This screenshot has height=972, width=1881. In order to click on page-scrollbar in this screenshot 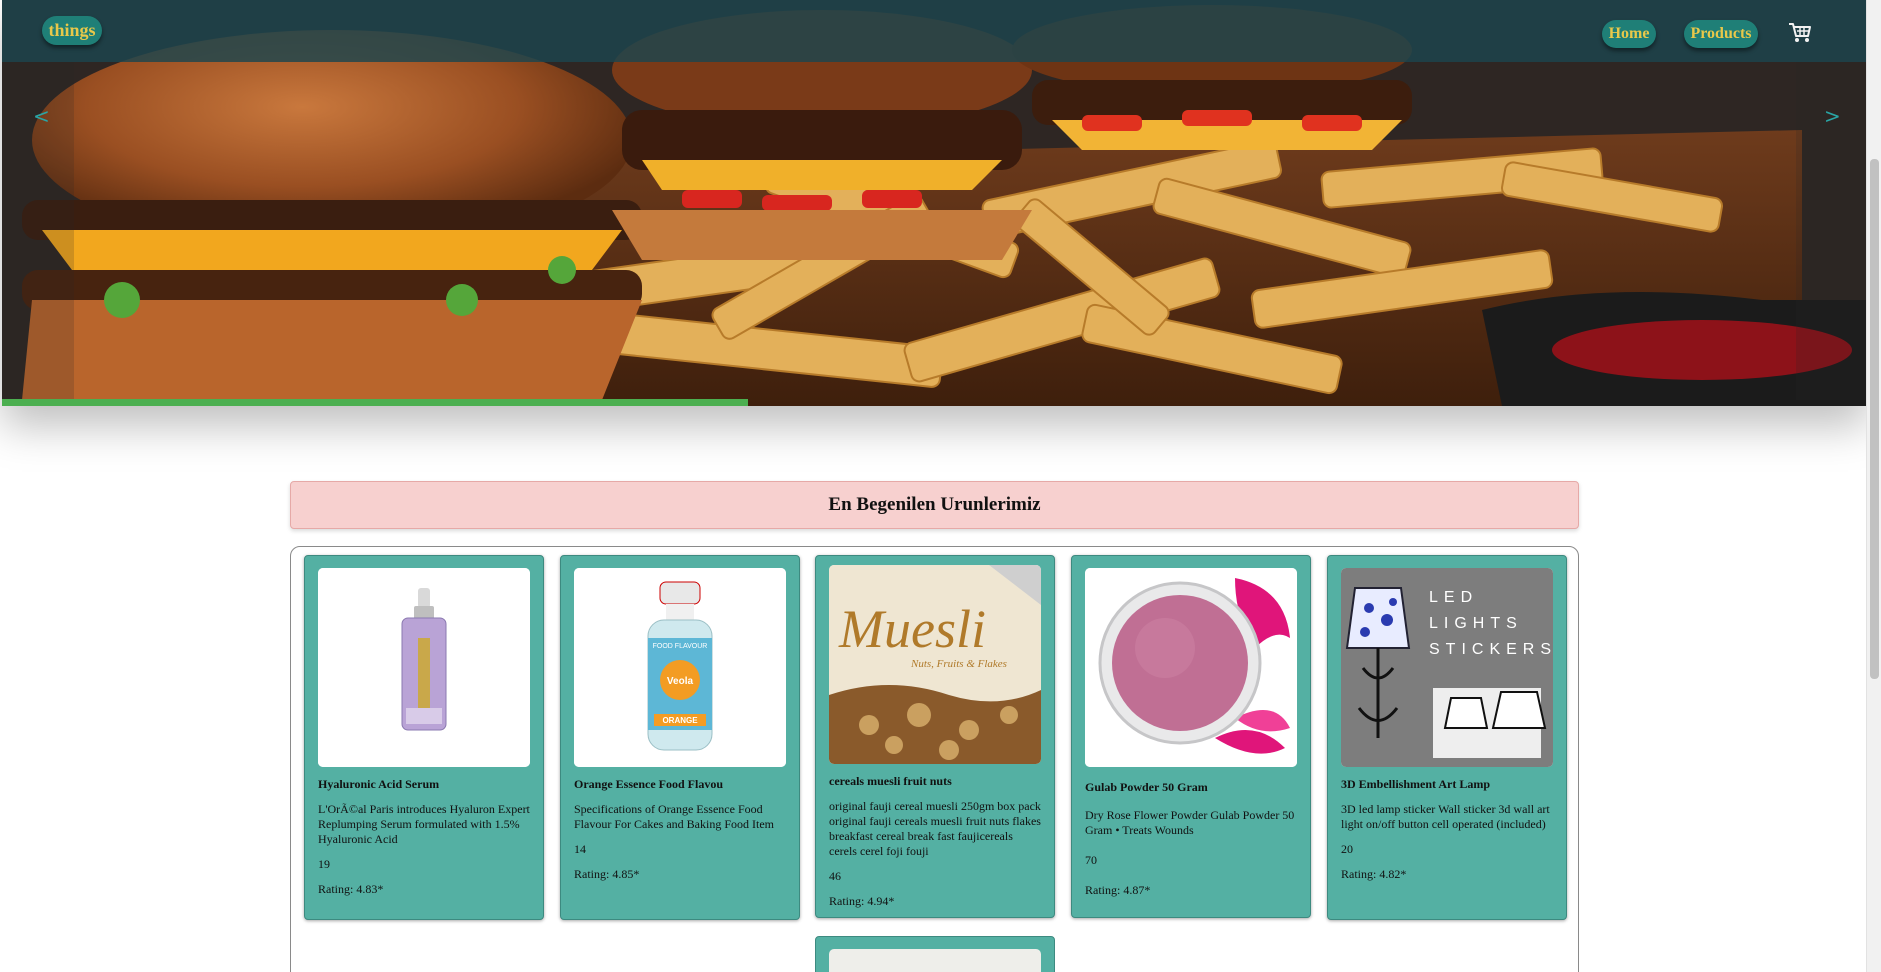, I will do `click(1873, 486)`.